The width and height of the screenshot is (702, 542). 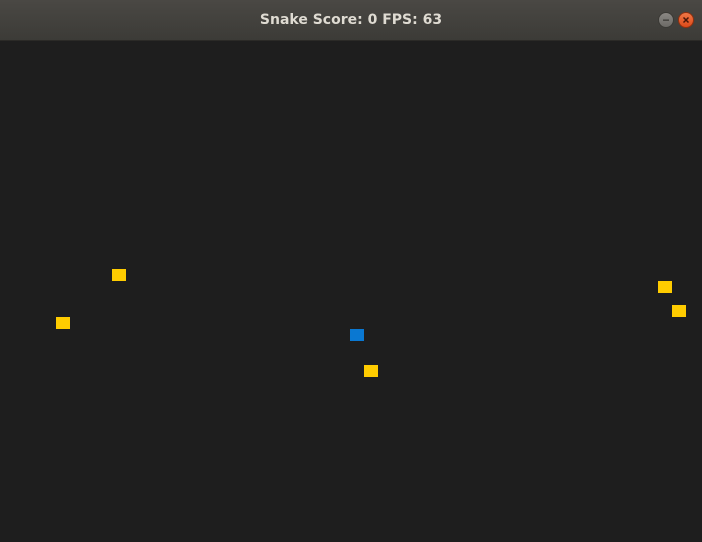 I want to click on snake-head, so click(x=357, y=335).